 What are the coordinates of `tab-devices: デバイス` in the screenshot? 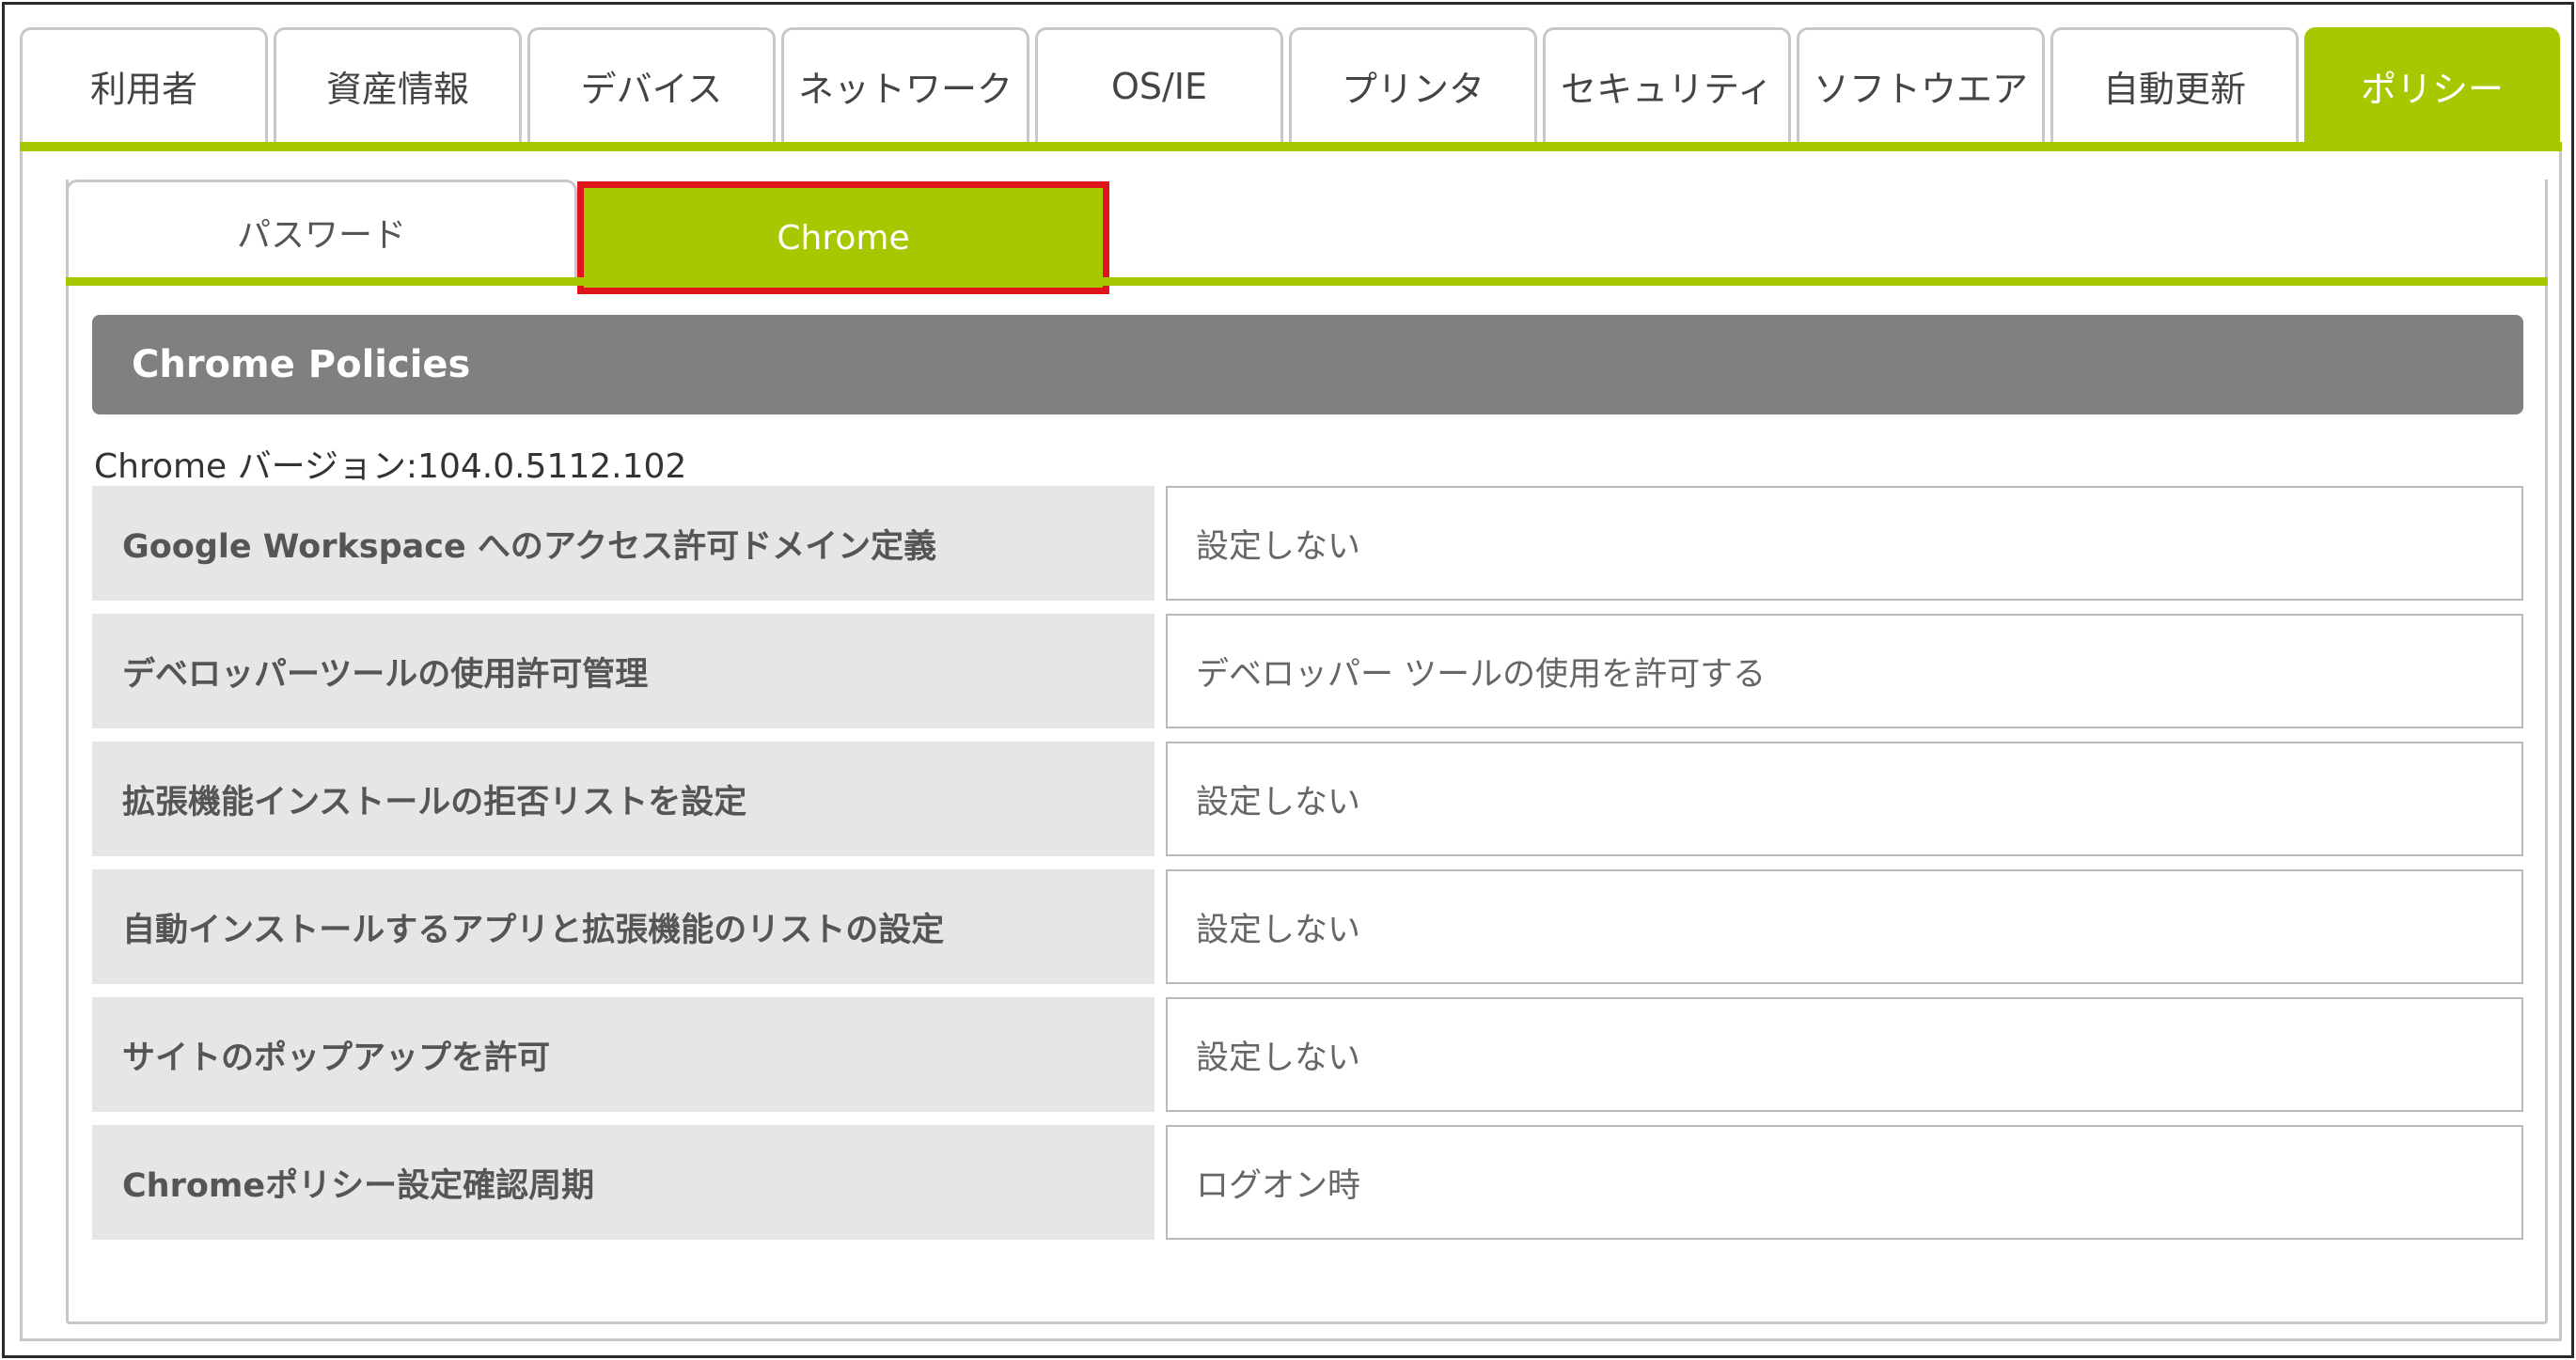 It's located at (651, 84).